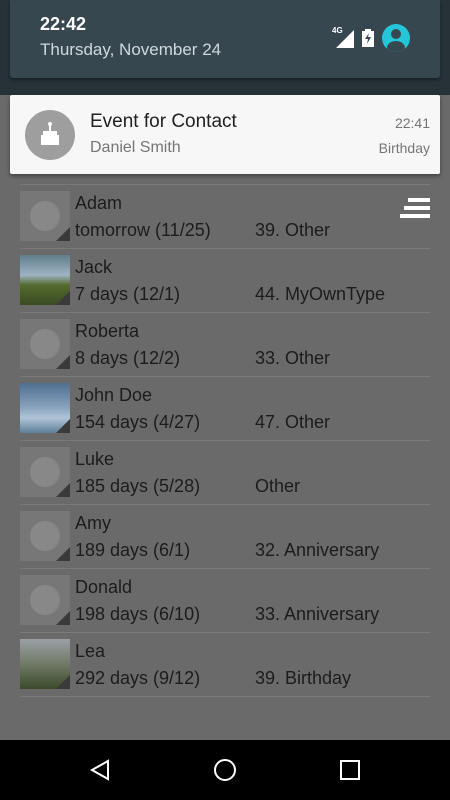 This screenshot has width=450, height=800. I want to click on notification-contact: Daniel Smith, so click(135, 147).